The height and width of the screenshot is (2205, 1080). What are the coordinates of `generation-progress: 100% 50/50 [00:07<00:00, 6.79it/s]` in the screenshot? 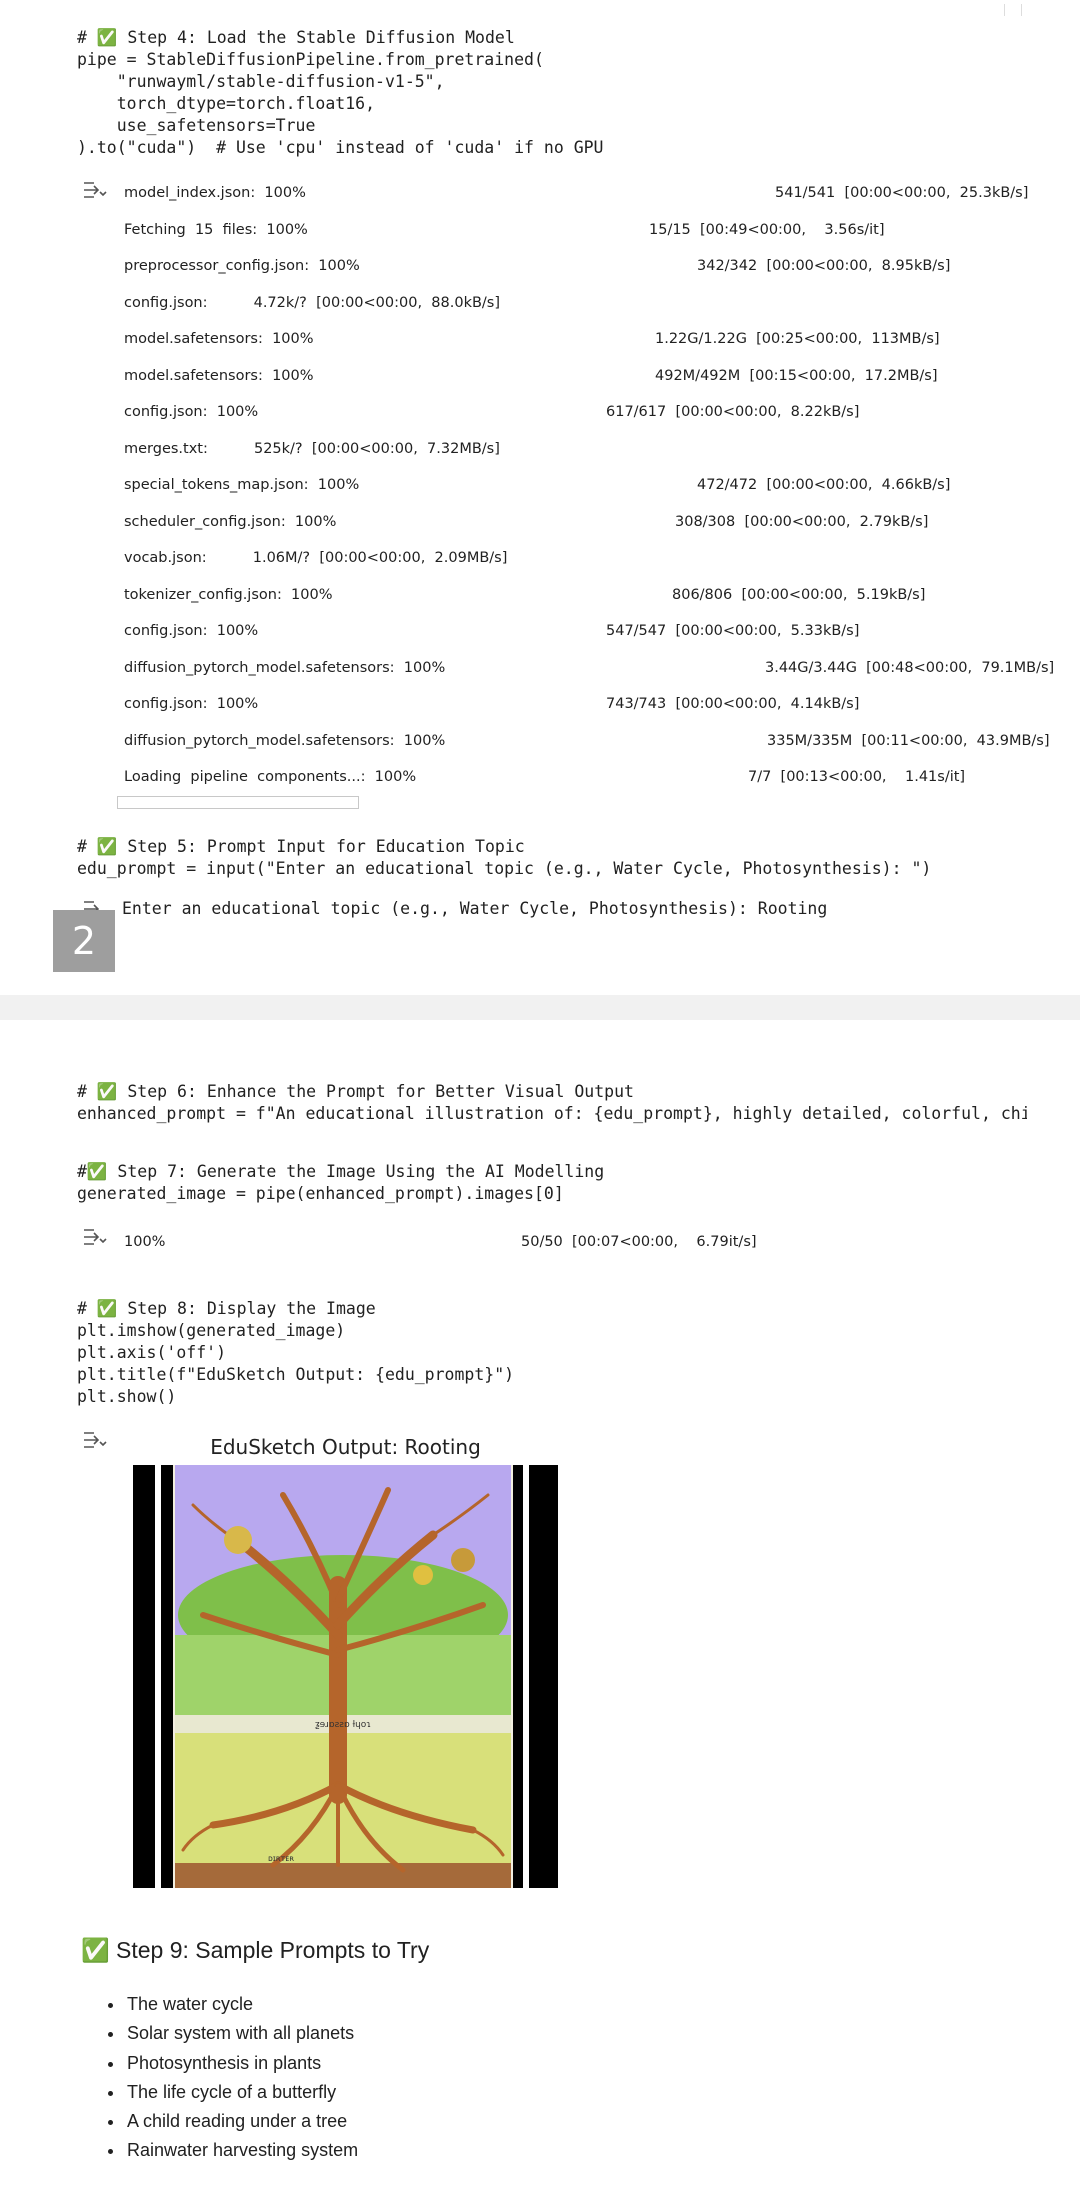 It's located at (574, 1244).